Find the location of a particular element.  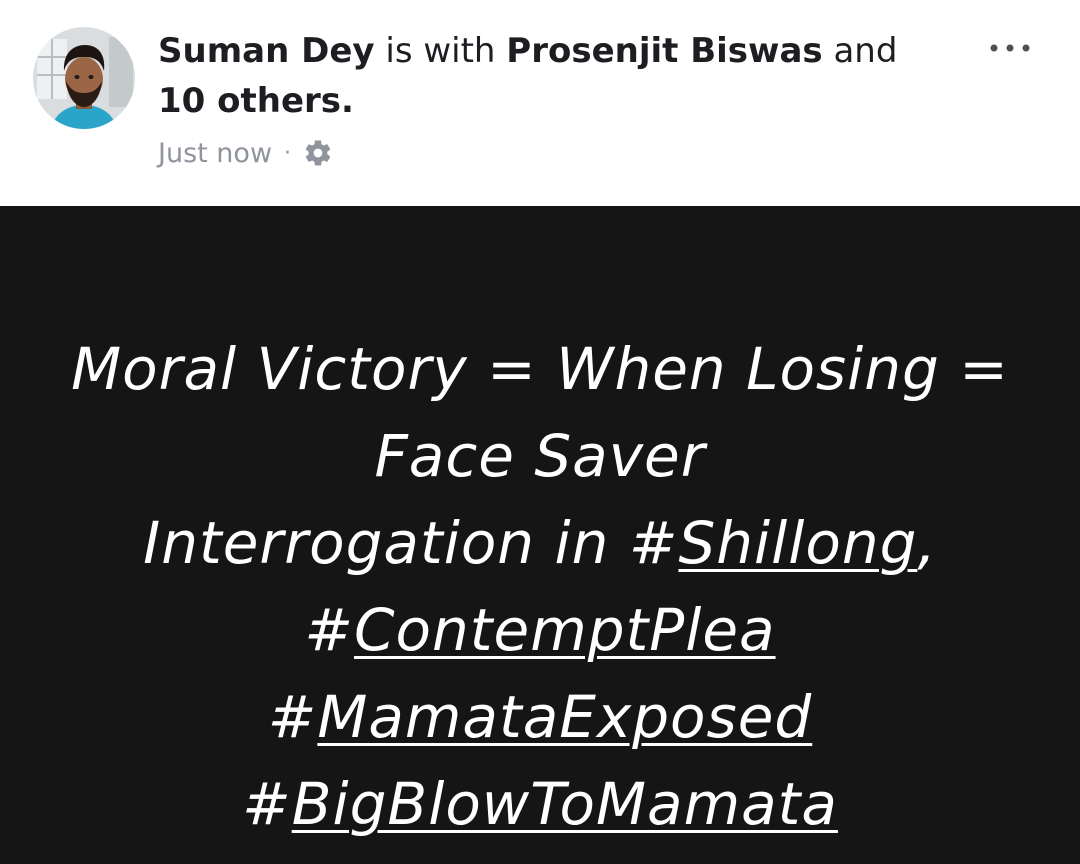

author-line-period: . is located at coordinates (347, 101).